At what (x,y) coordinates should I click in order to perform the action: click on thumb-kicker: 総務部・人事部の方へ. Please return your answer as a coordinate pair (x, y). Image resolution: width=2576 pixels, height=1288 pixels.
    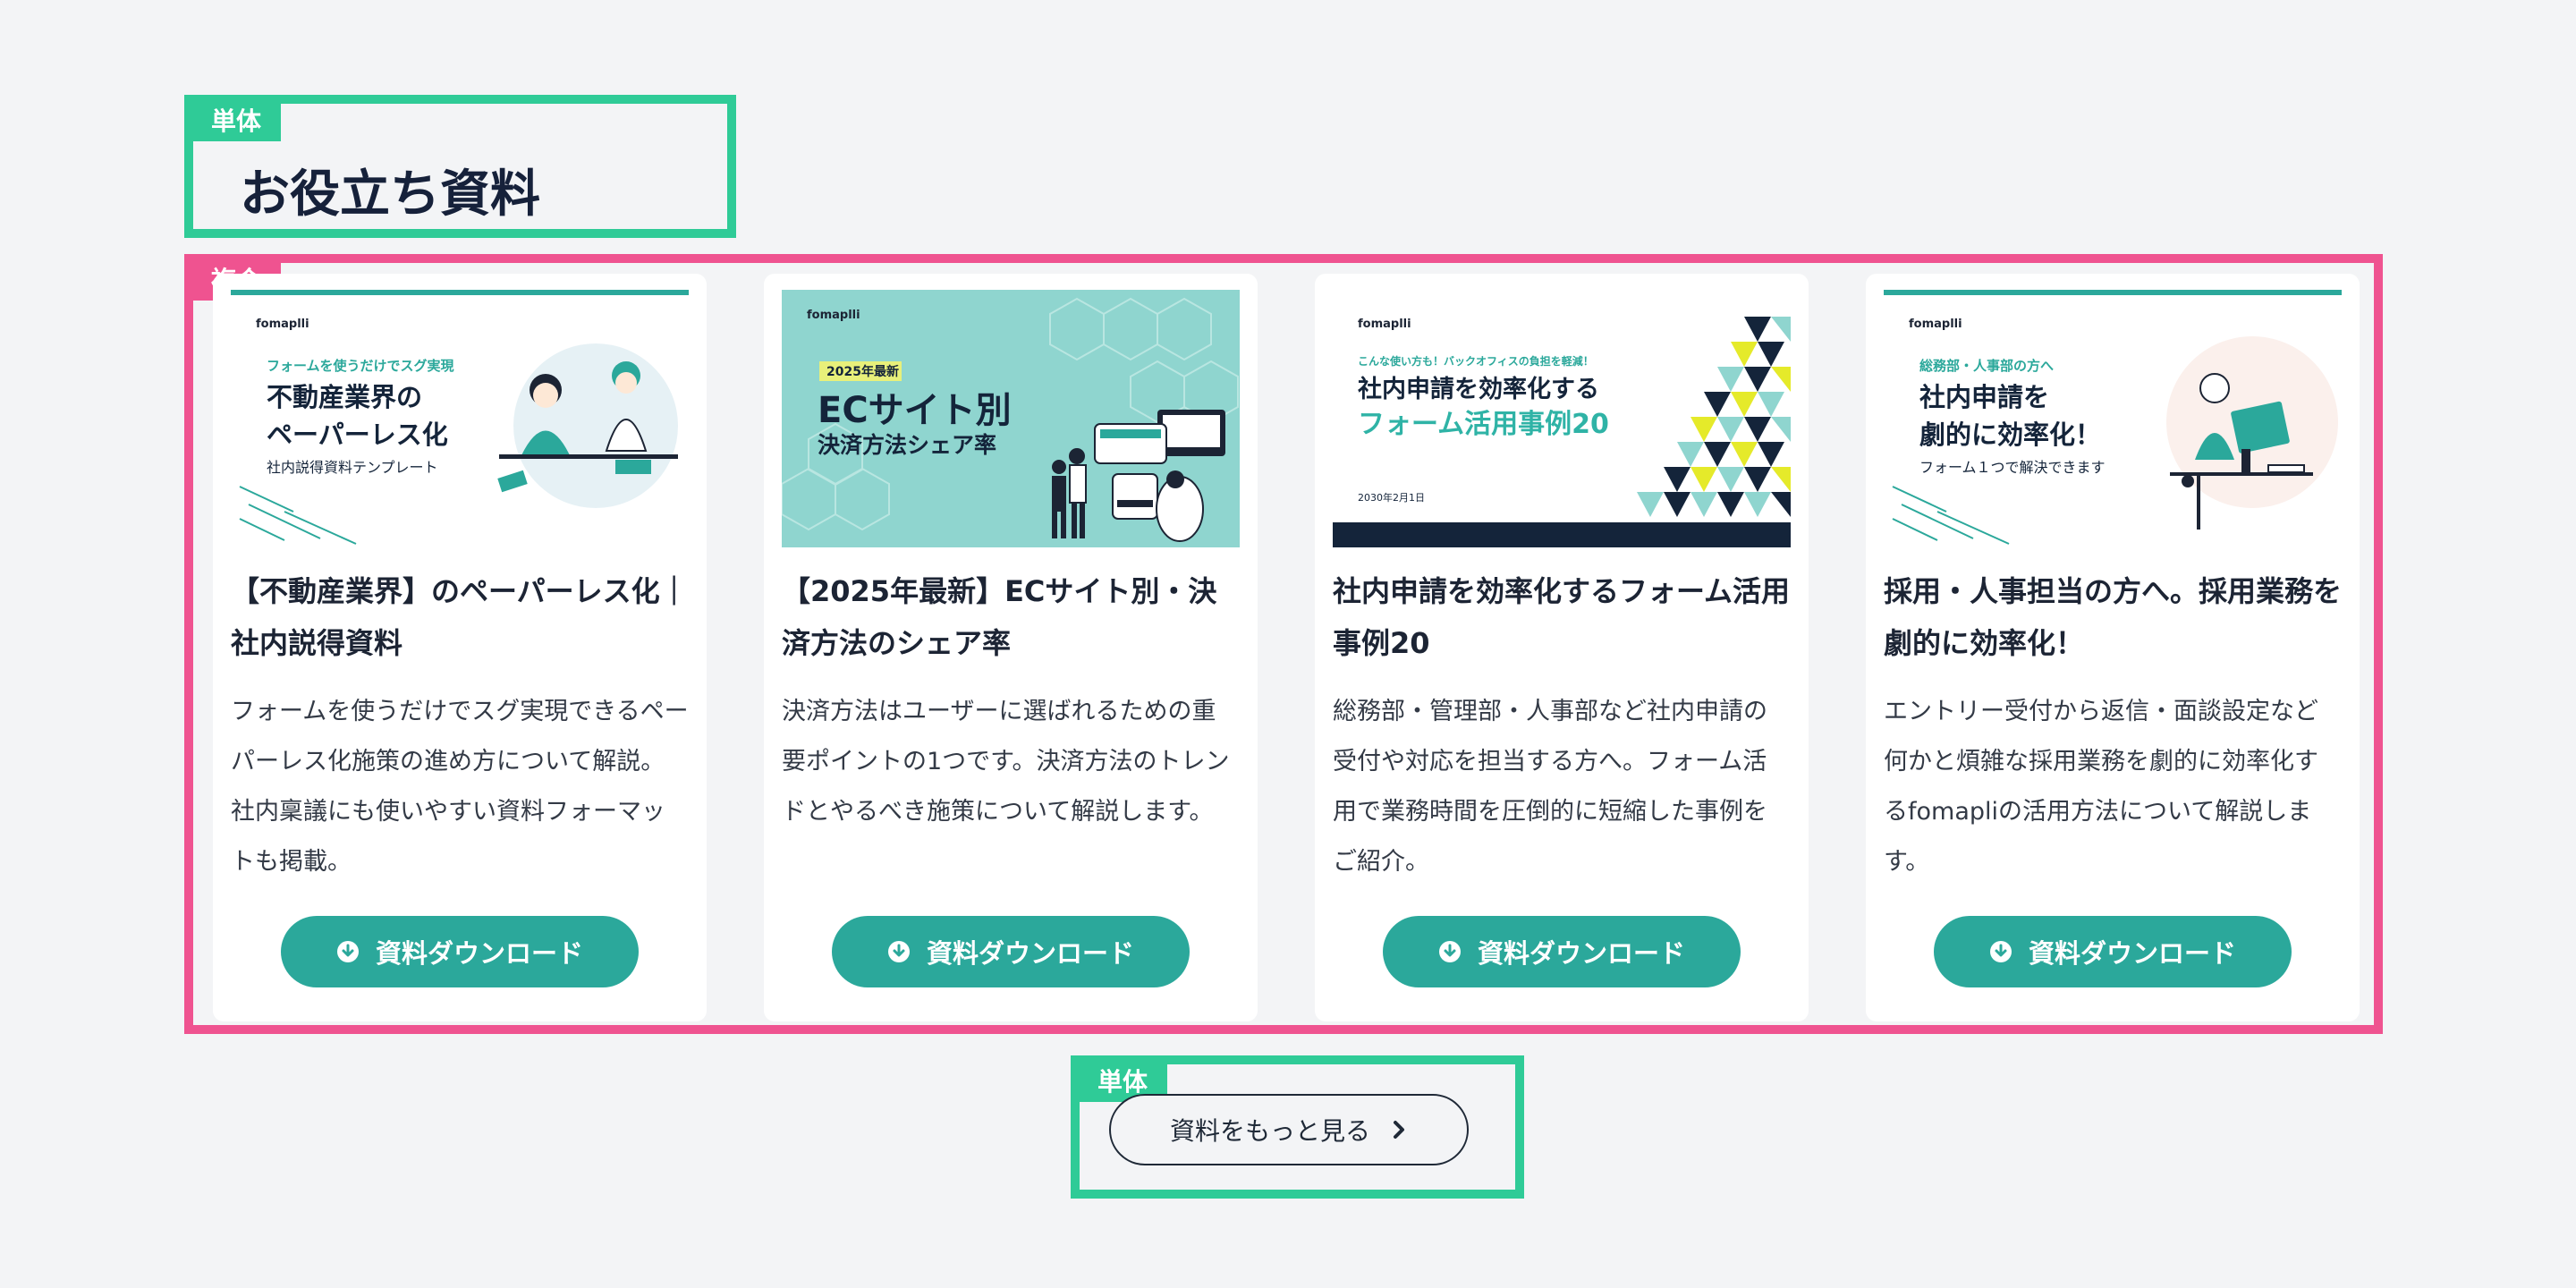
    Looking at the image, I should click on (1986, 366).